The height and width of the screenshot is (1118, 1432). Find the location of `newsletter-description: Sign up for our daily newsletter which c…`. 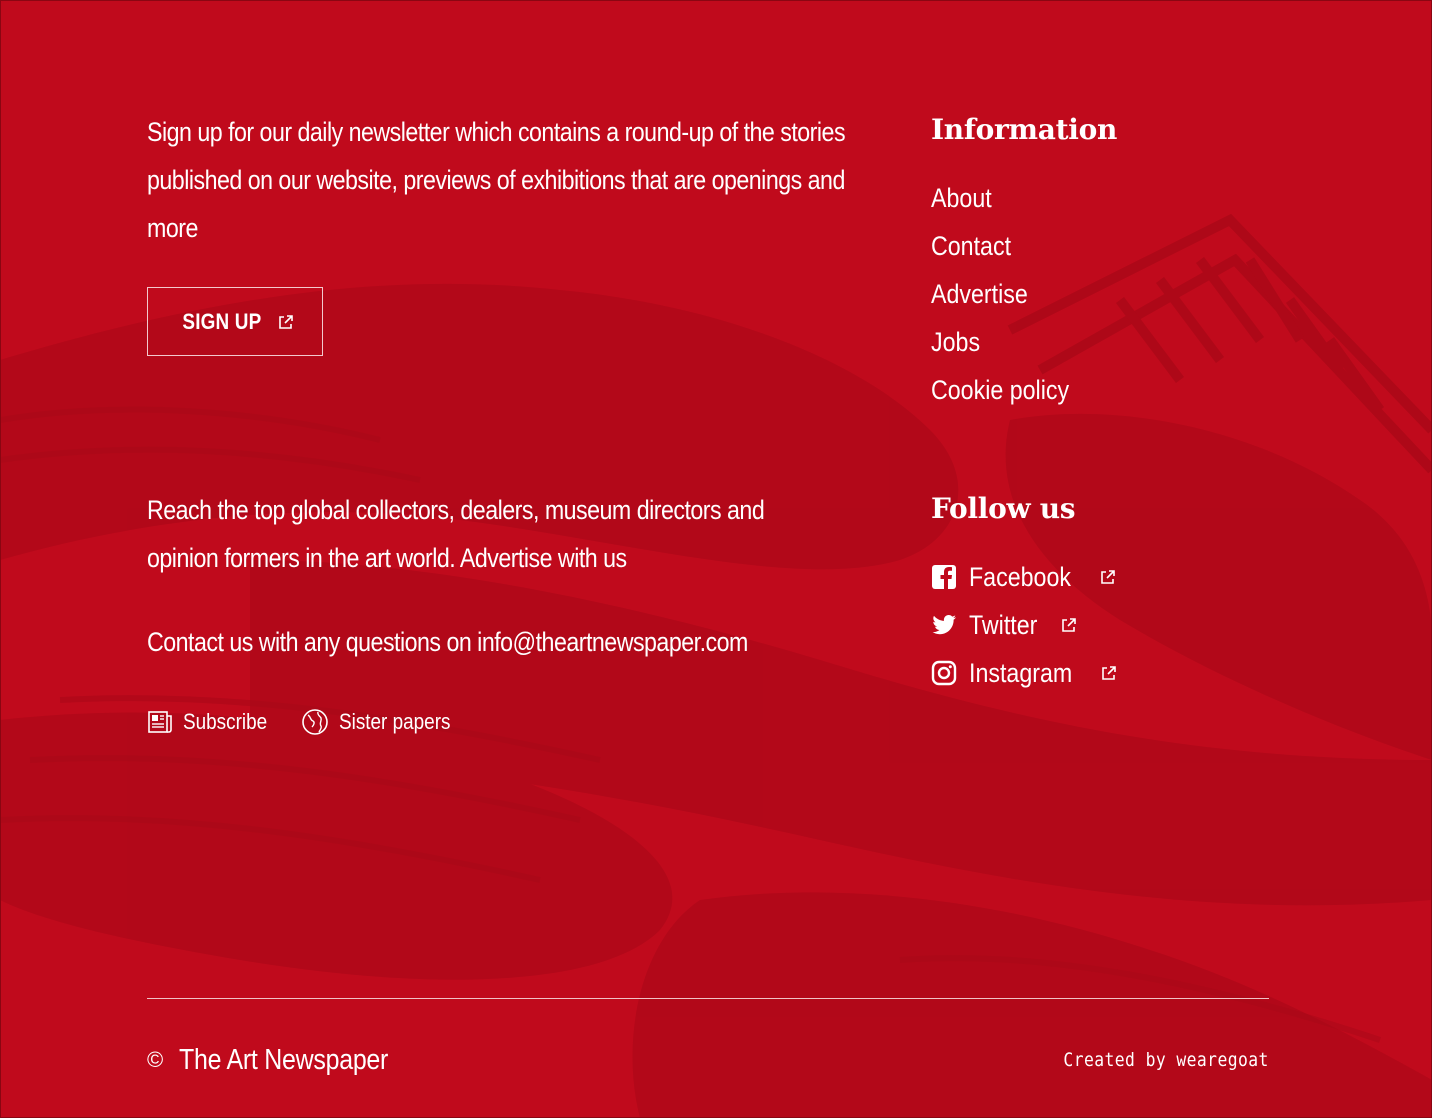

newsletter-description: Sign up for our daily newsletter which c… is located at coordinates (496, 180).